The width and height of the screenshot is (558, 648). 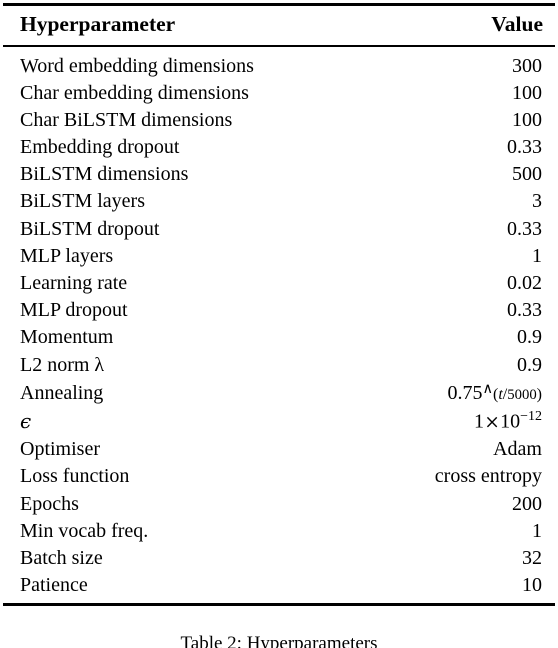 I want to click on param-name-epsilon: ϵ, so click(x=141, y=421).